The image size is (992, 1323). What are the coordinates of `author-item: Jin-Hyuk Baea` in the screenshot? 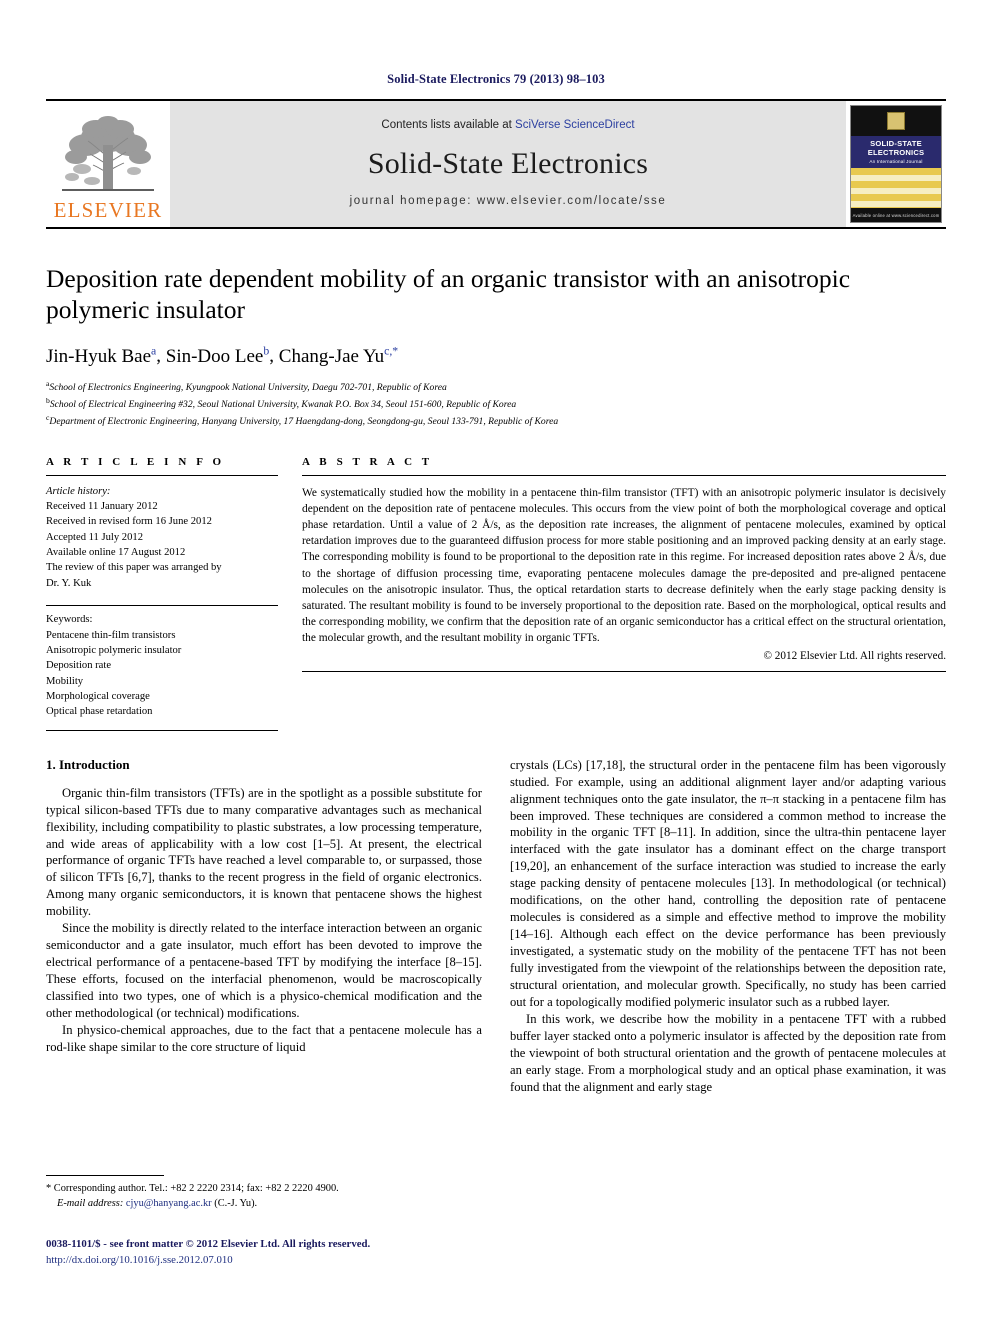 It's located at (101, 355).